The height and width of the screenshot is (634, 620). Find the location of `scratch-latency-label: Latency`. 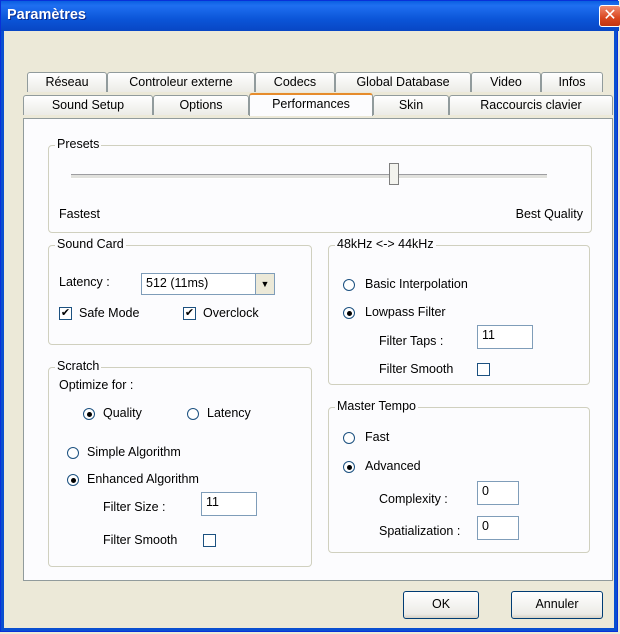

scratch-latency-label: Latency is located at coordinates (229, 413).